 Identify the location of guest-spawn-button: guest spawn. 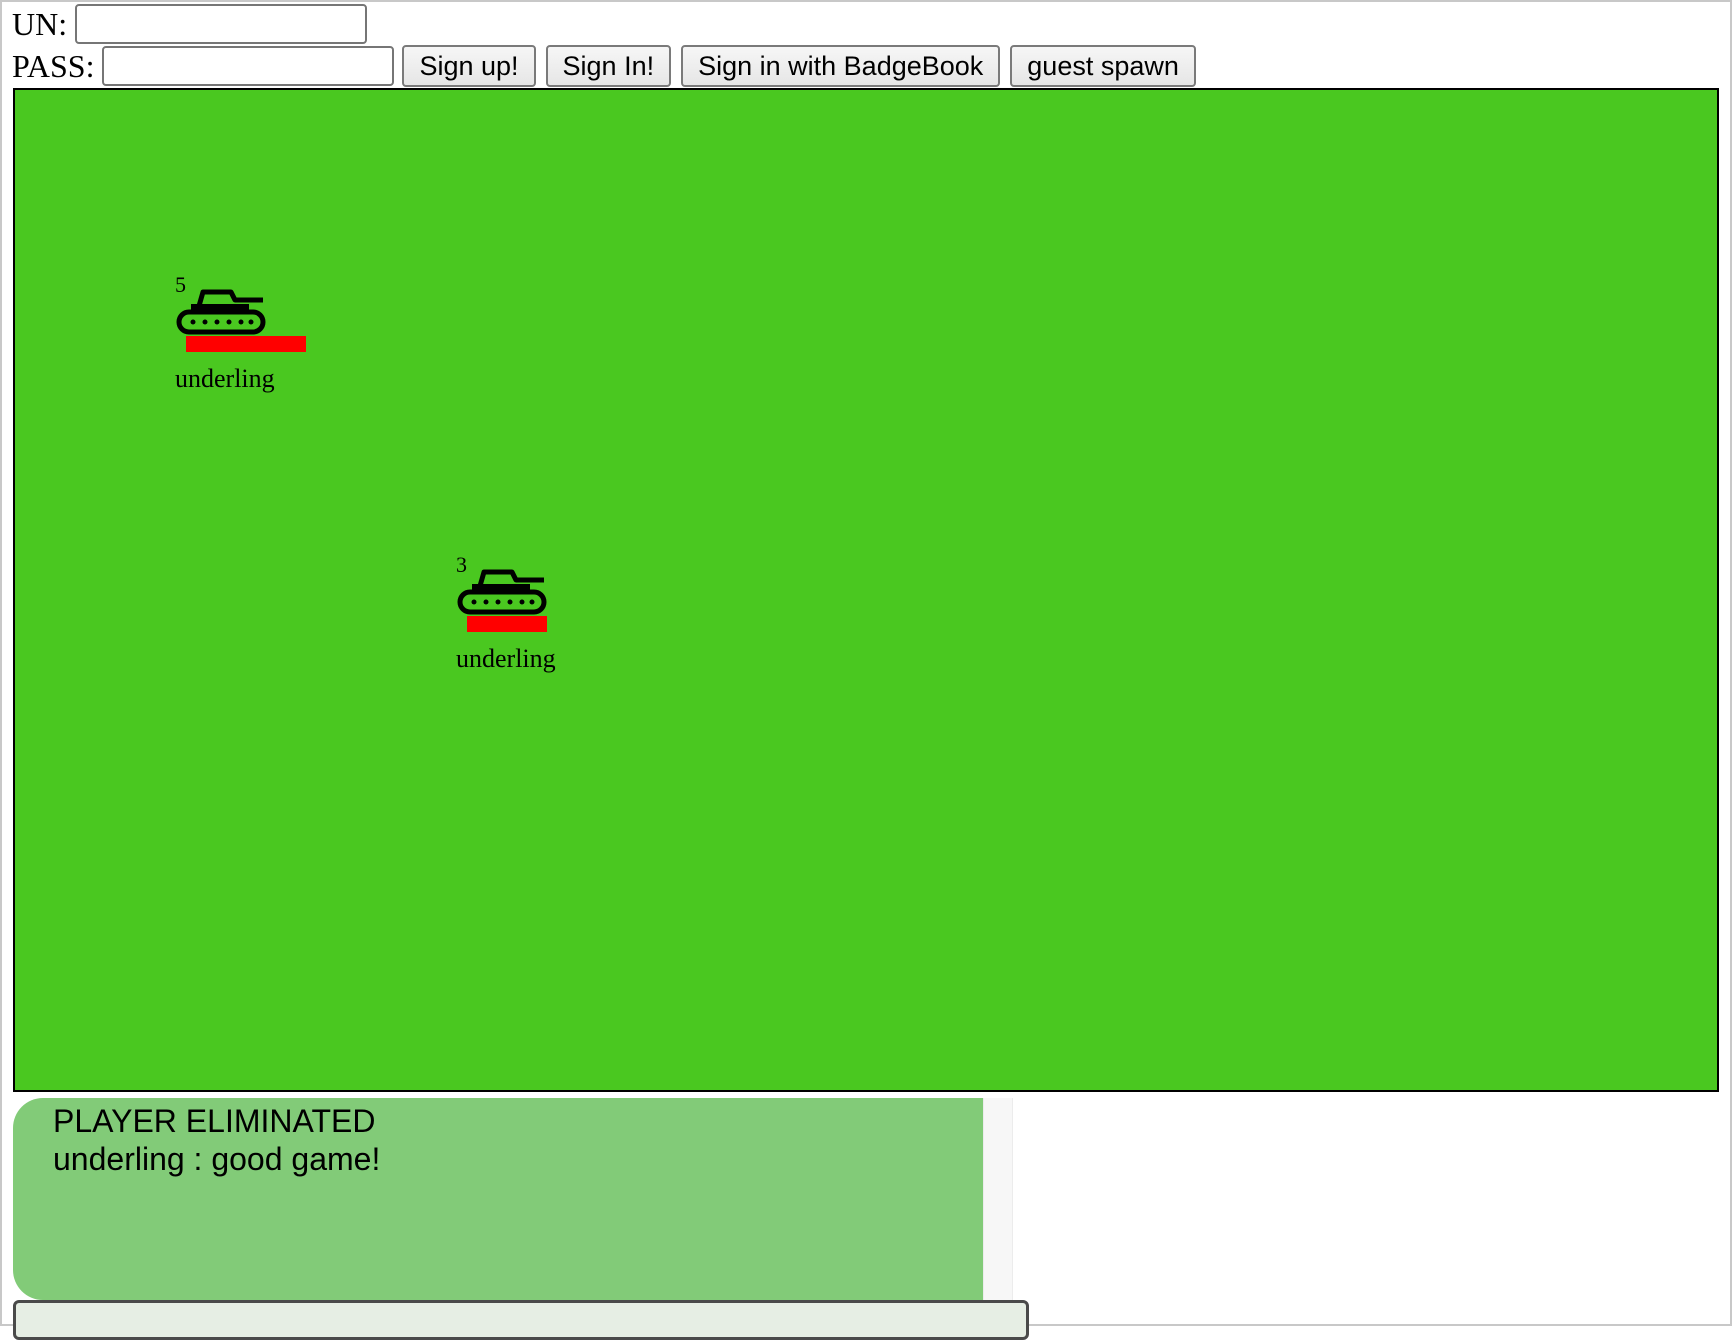
(1103, 66).